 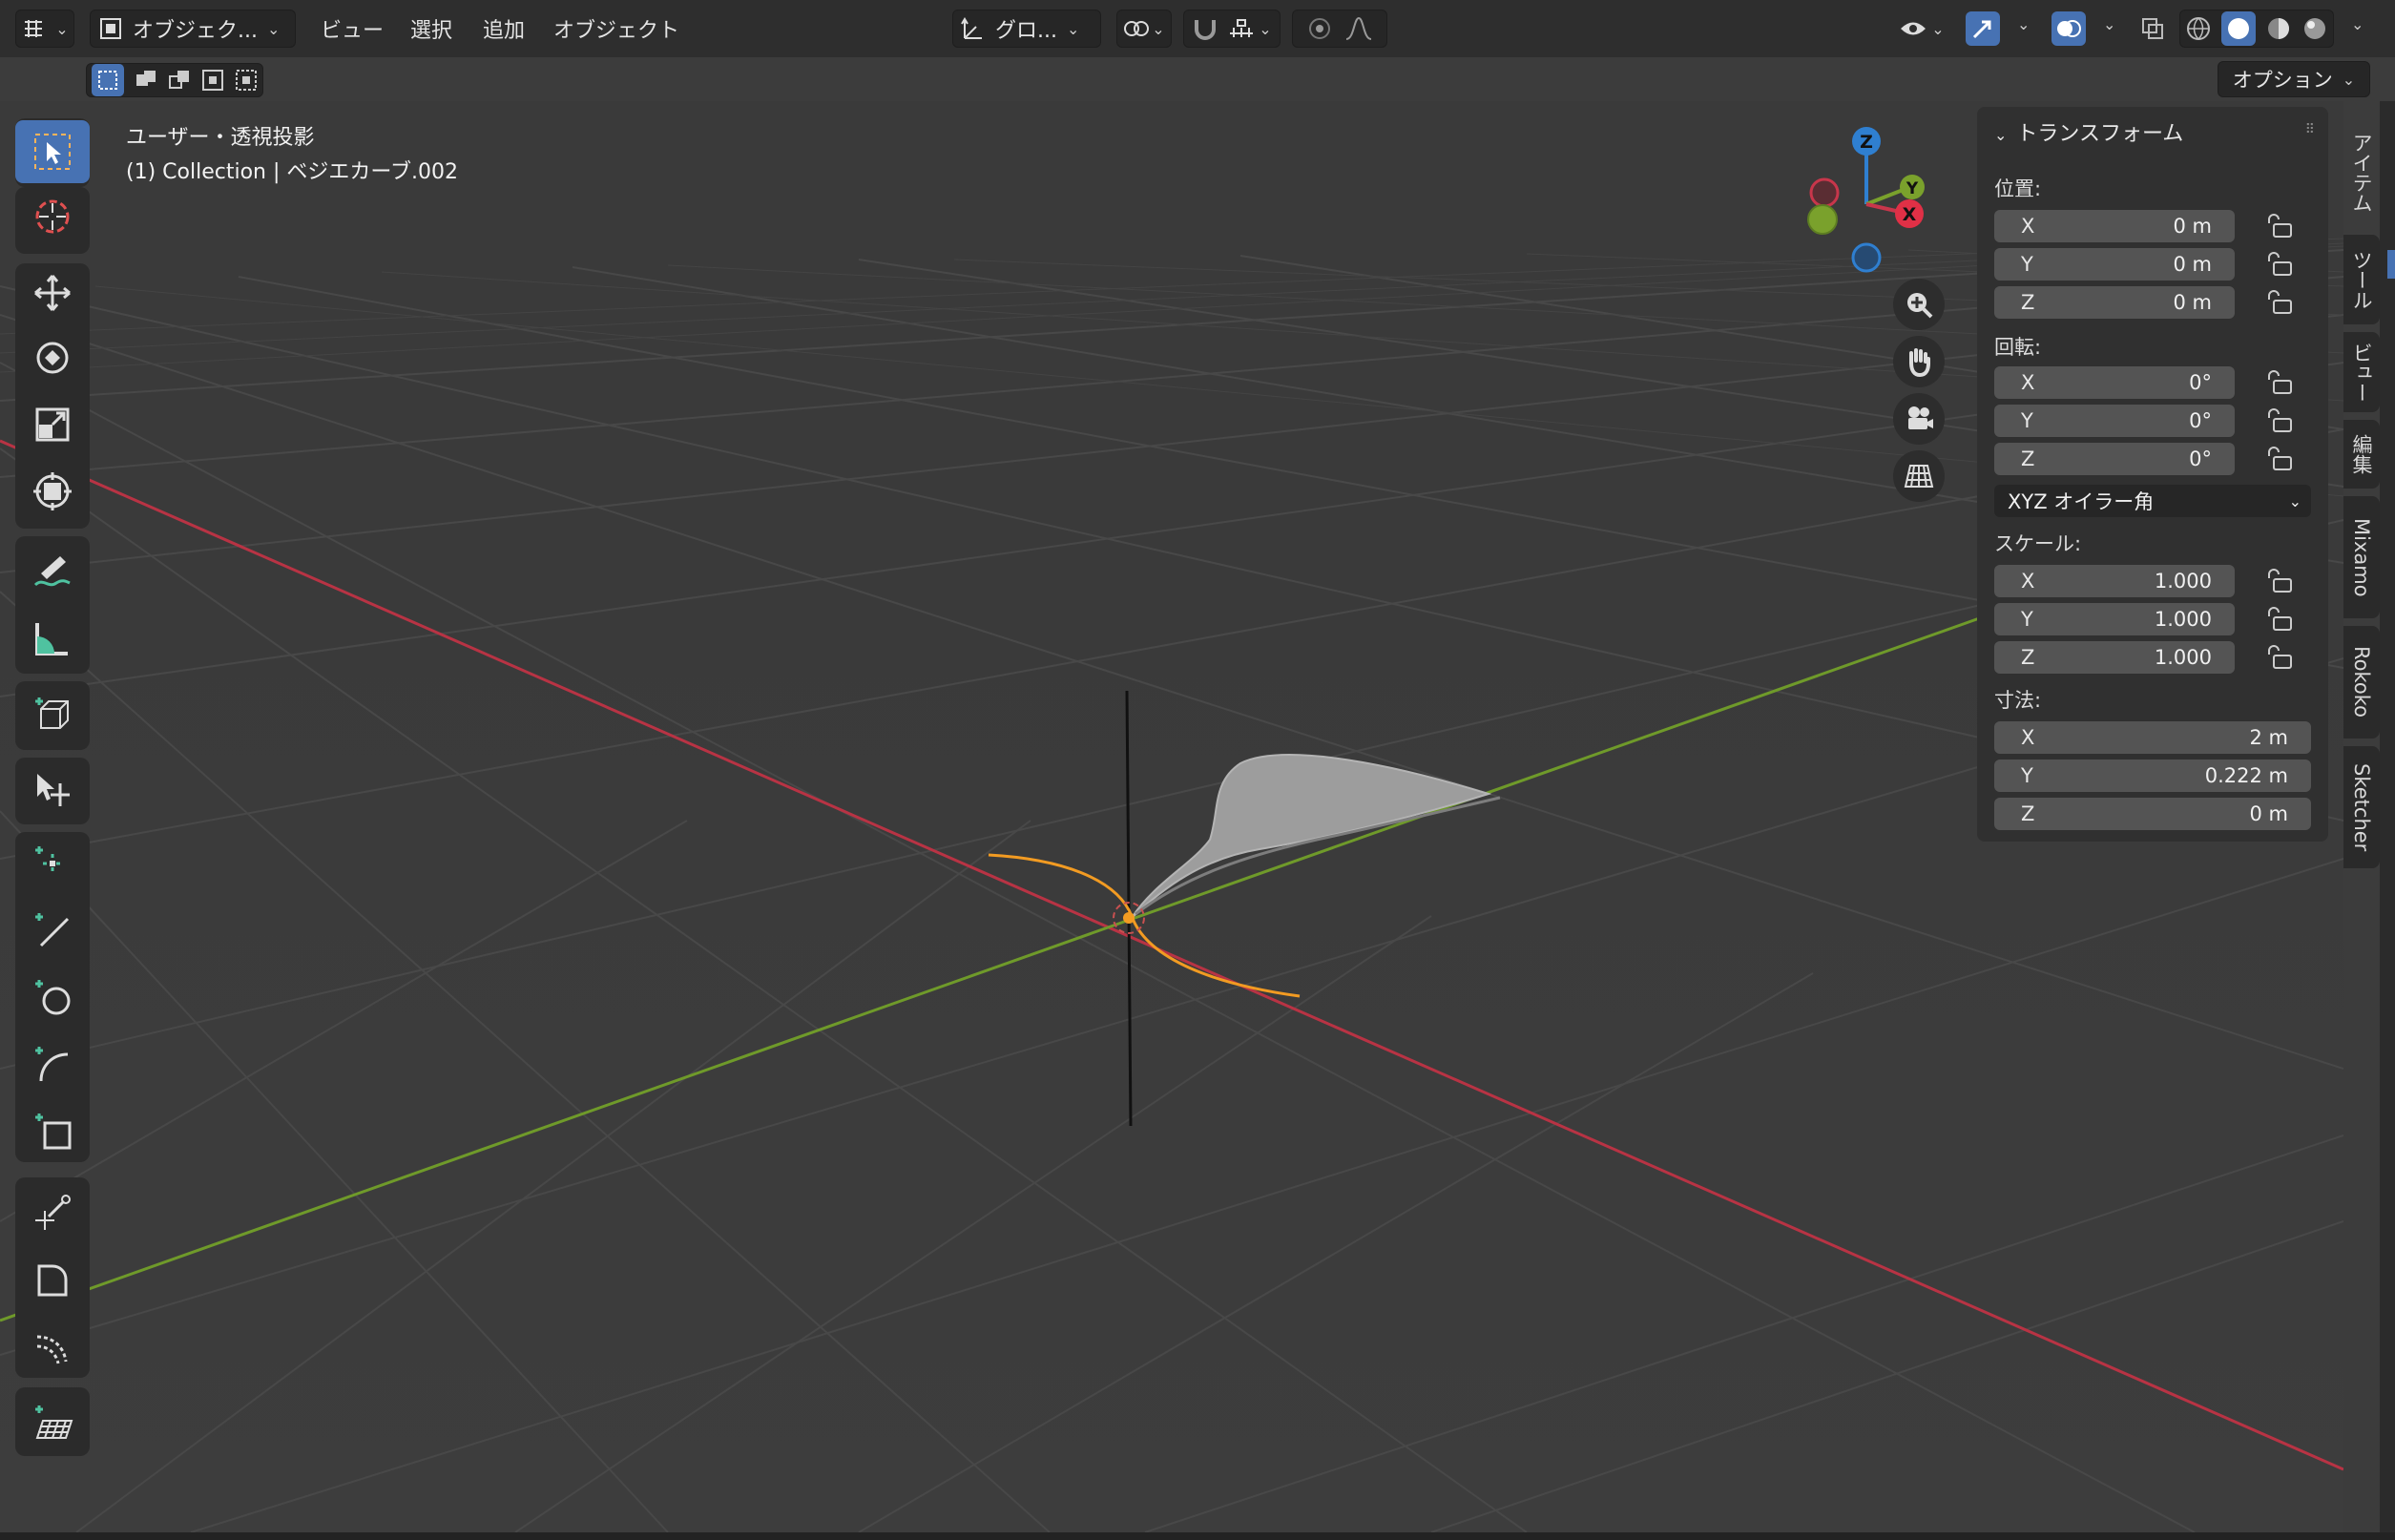 What do you see at coordinates (2238, 29) in the screenshot?
I see `solid-shading-button` at bounding box center [2238, 29].